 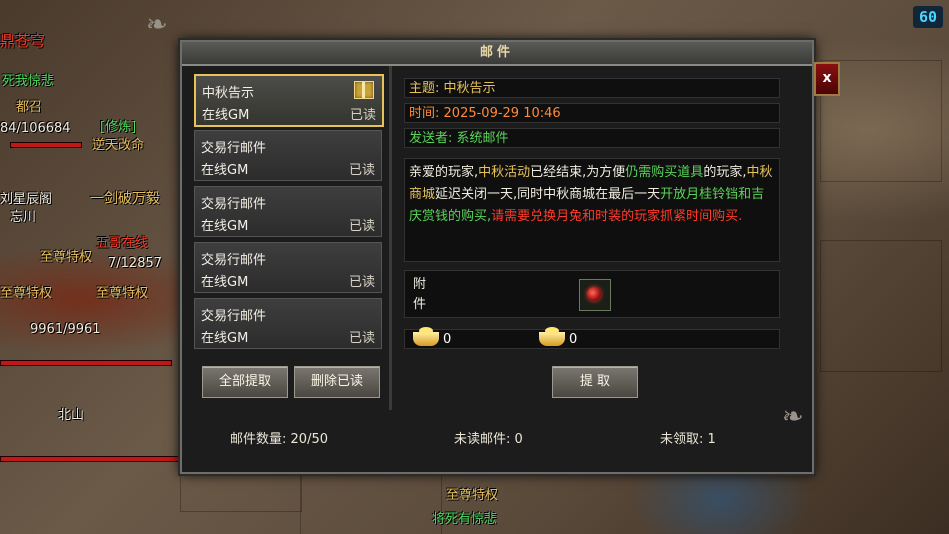 What do you see at coordinates (592, 88) in the screenshot?
I see `subject-field: 主题: 中秋告示` at bounding box center [592, 88].